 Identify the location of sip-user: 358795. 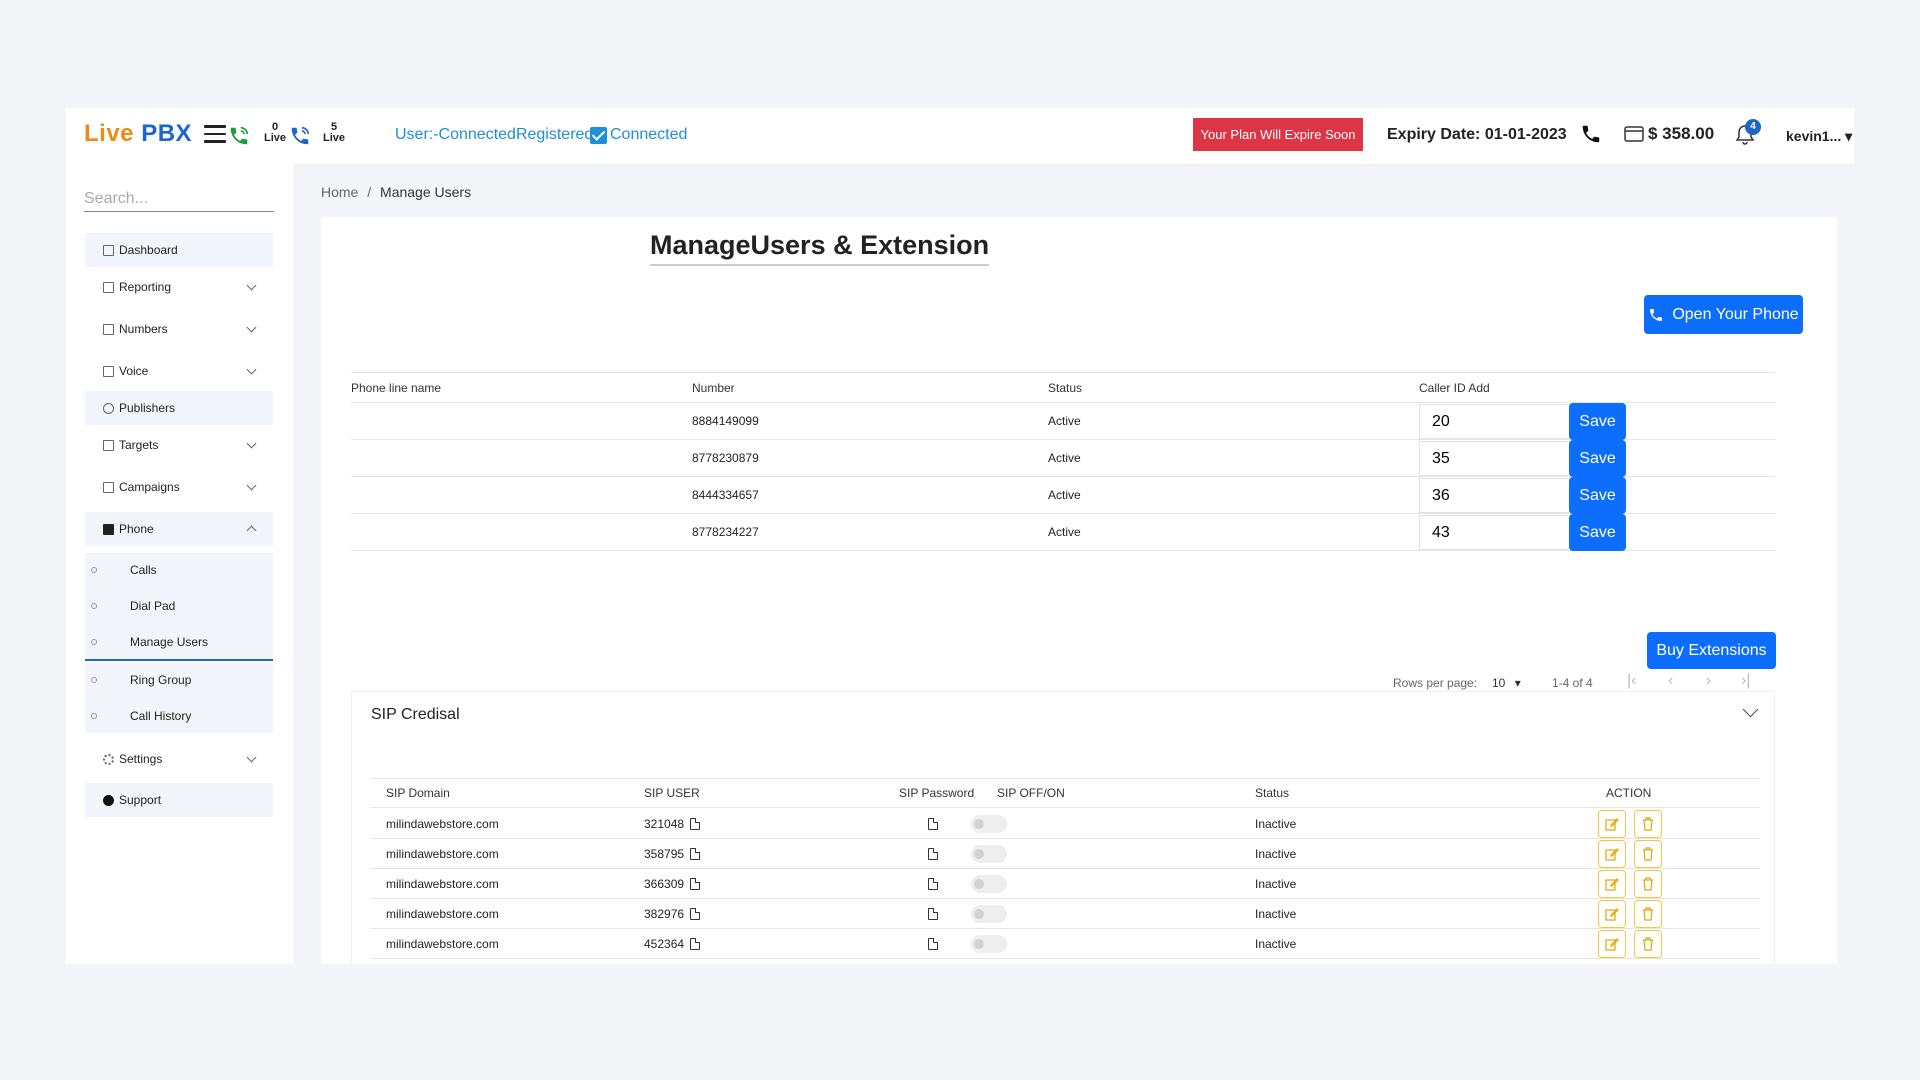
(672, 853).